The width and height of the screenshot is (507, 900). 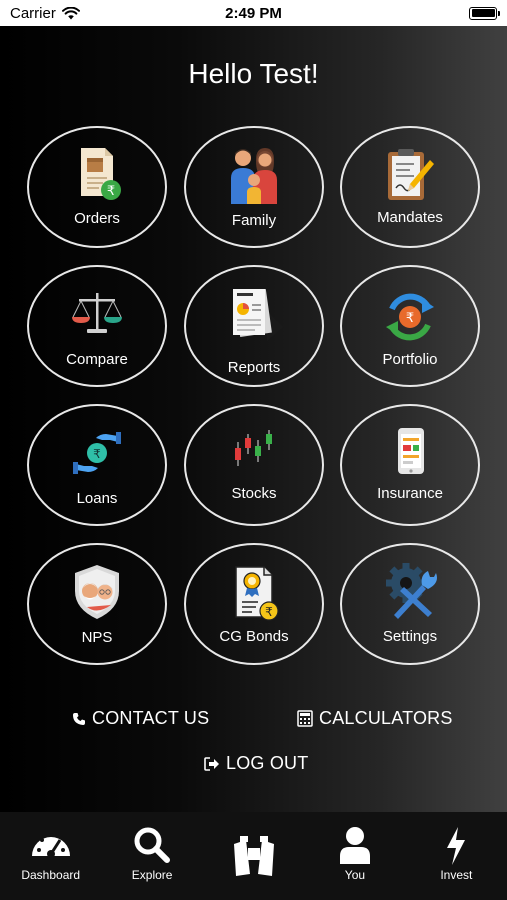 What do you see at coordinates (258, 314) in the screenshot?
I see `reports-icon` at bounding box center [258, 314].